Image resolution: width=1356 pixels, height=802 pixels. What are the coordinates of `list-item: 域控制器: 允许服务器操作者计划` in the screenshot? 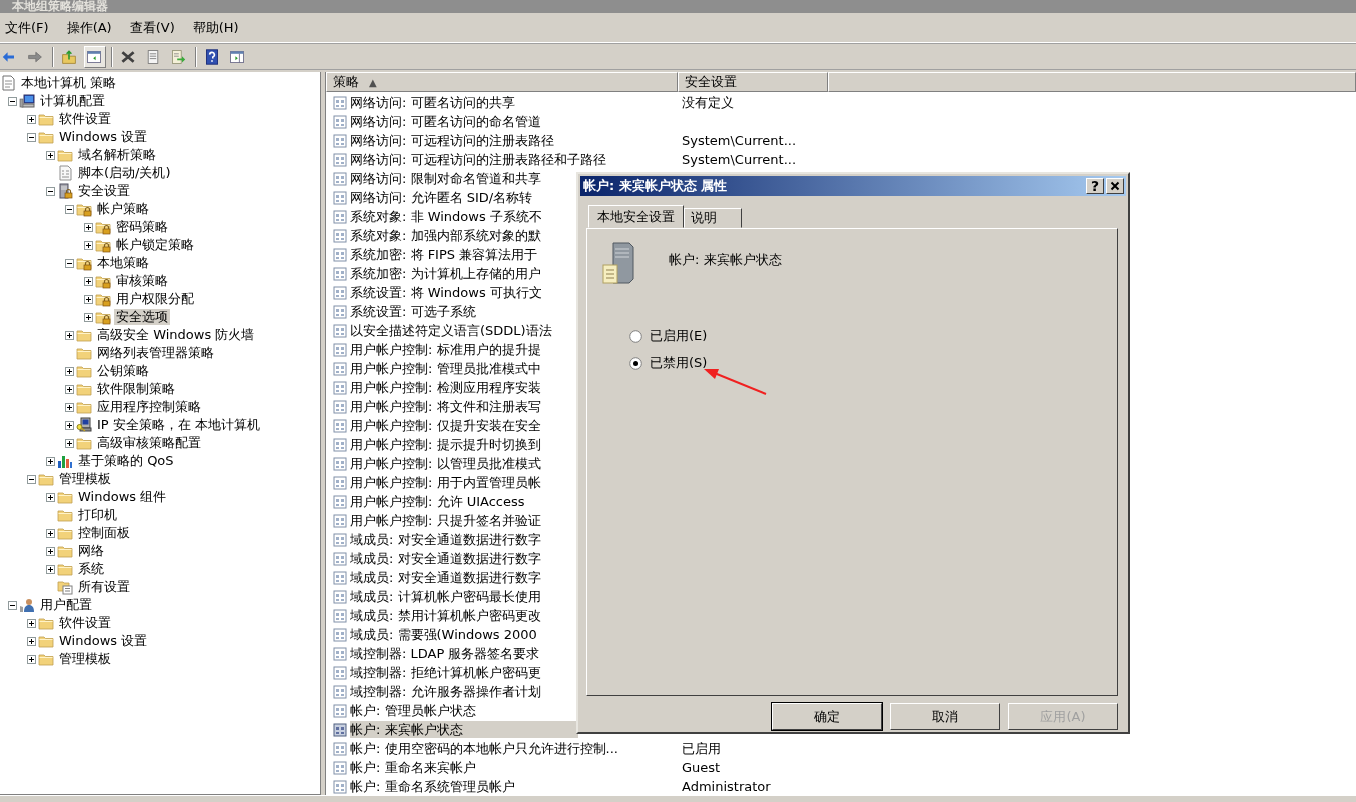 It's located at (447, 691).